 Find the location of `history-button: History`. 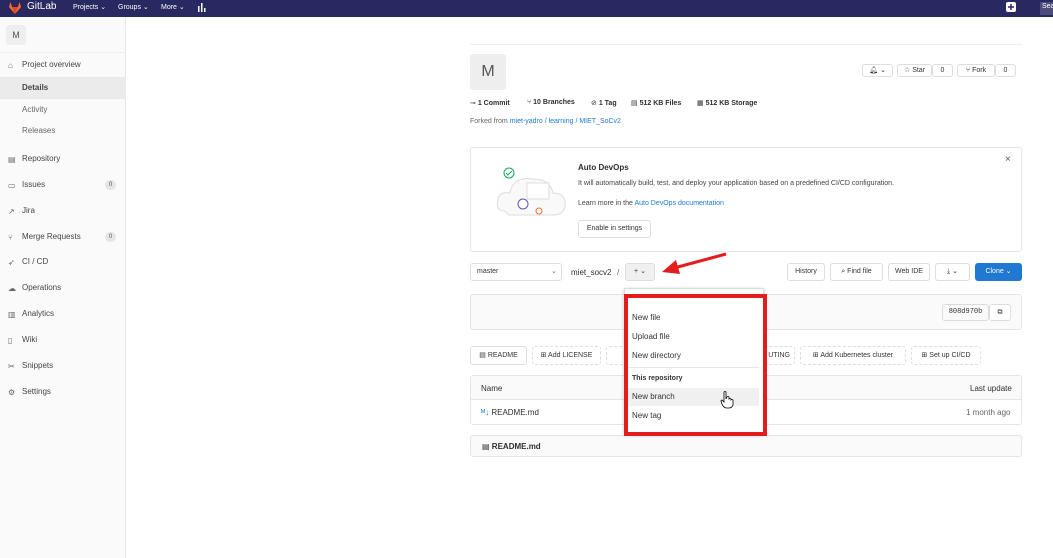

history-button: History is located at coordinates (806, 272).